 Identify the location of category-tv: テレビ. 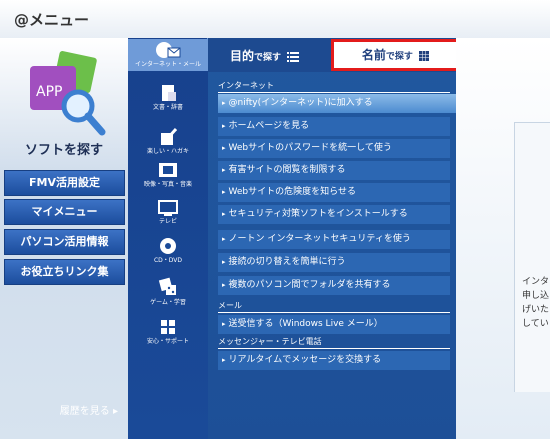
(168, 214).